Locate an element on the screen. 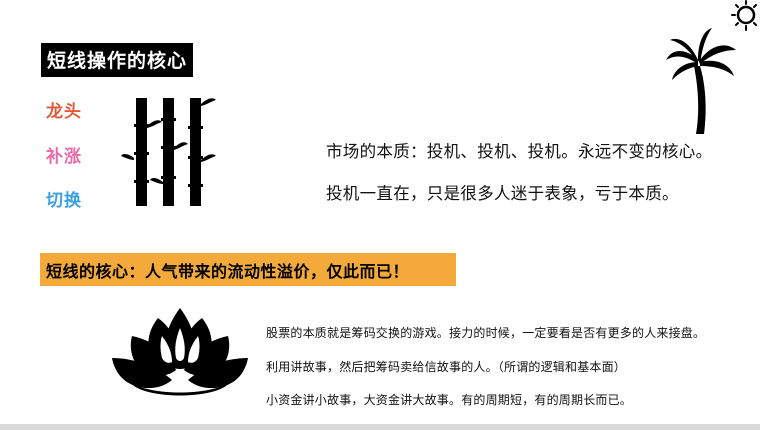 The height and width of the screenshot is (430, 760). keyword-rotation: 切换 is located at coordinates (64, 201).